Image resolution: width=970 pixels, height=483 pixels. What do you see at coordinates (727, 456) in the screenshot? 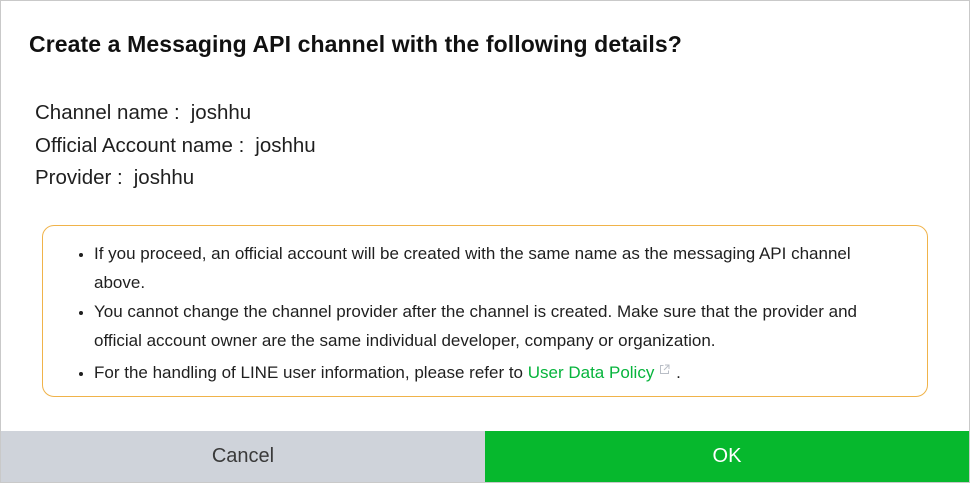
I see `ok-button: OK` at bounding box center [727, 456].